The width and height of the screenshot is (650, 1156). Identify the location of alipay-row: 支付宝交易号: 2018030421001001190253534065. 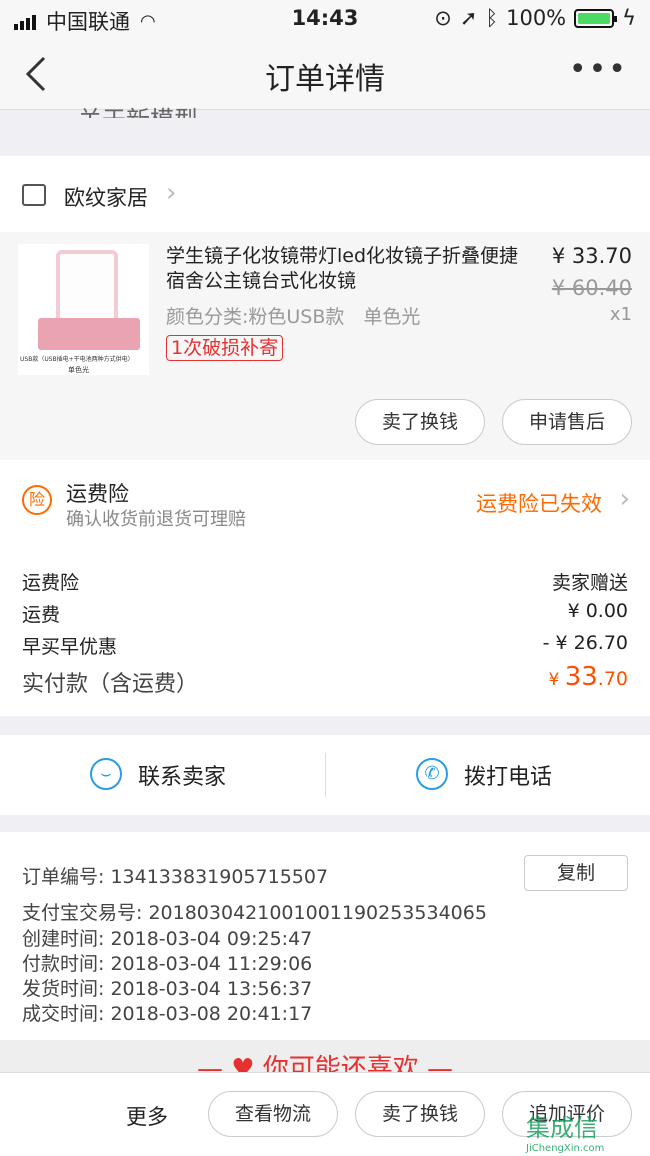
(254, 913).